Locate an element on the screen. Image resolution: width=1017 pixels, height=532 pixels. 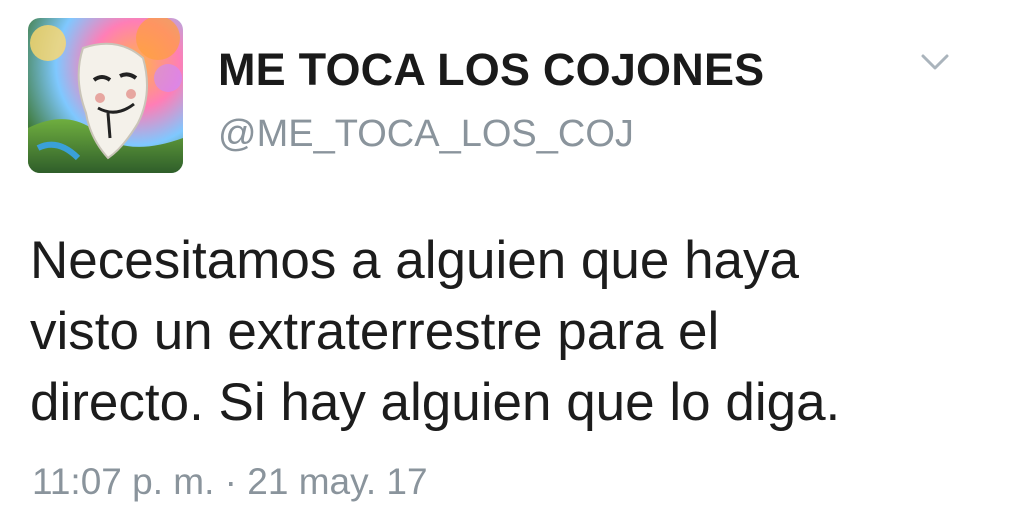
anonymous-mask-avatar-icon is located at coordinates (105, 95).